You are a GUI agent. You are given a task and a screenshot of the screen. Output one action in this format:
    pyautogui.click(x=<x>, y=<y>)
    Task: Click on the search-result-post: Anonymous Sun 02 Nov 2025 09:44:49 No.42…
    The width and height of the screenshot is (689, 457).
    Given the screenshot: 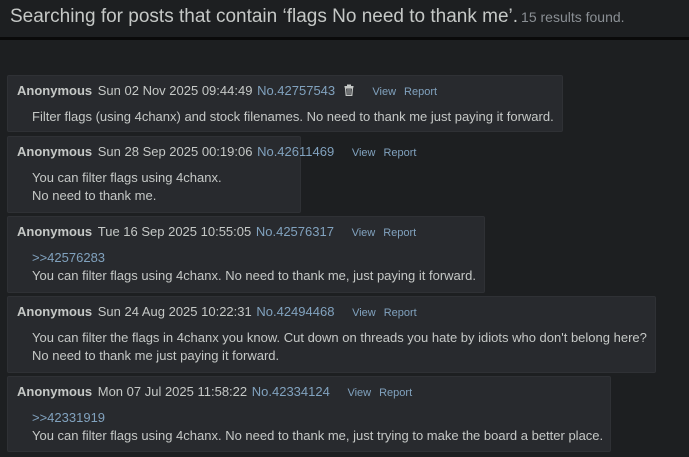 What is the action you would take?
    pyautogui.click(x=285, y=103)
    